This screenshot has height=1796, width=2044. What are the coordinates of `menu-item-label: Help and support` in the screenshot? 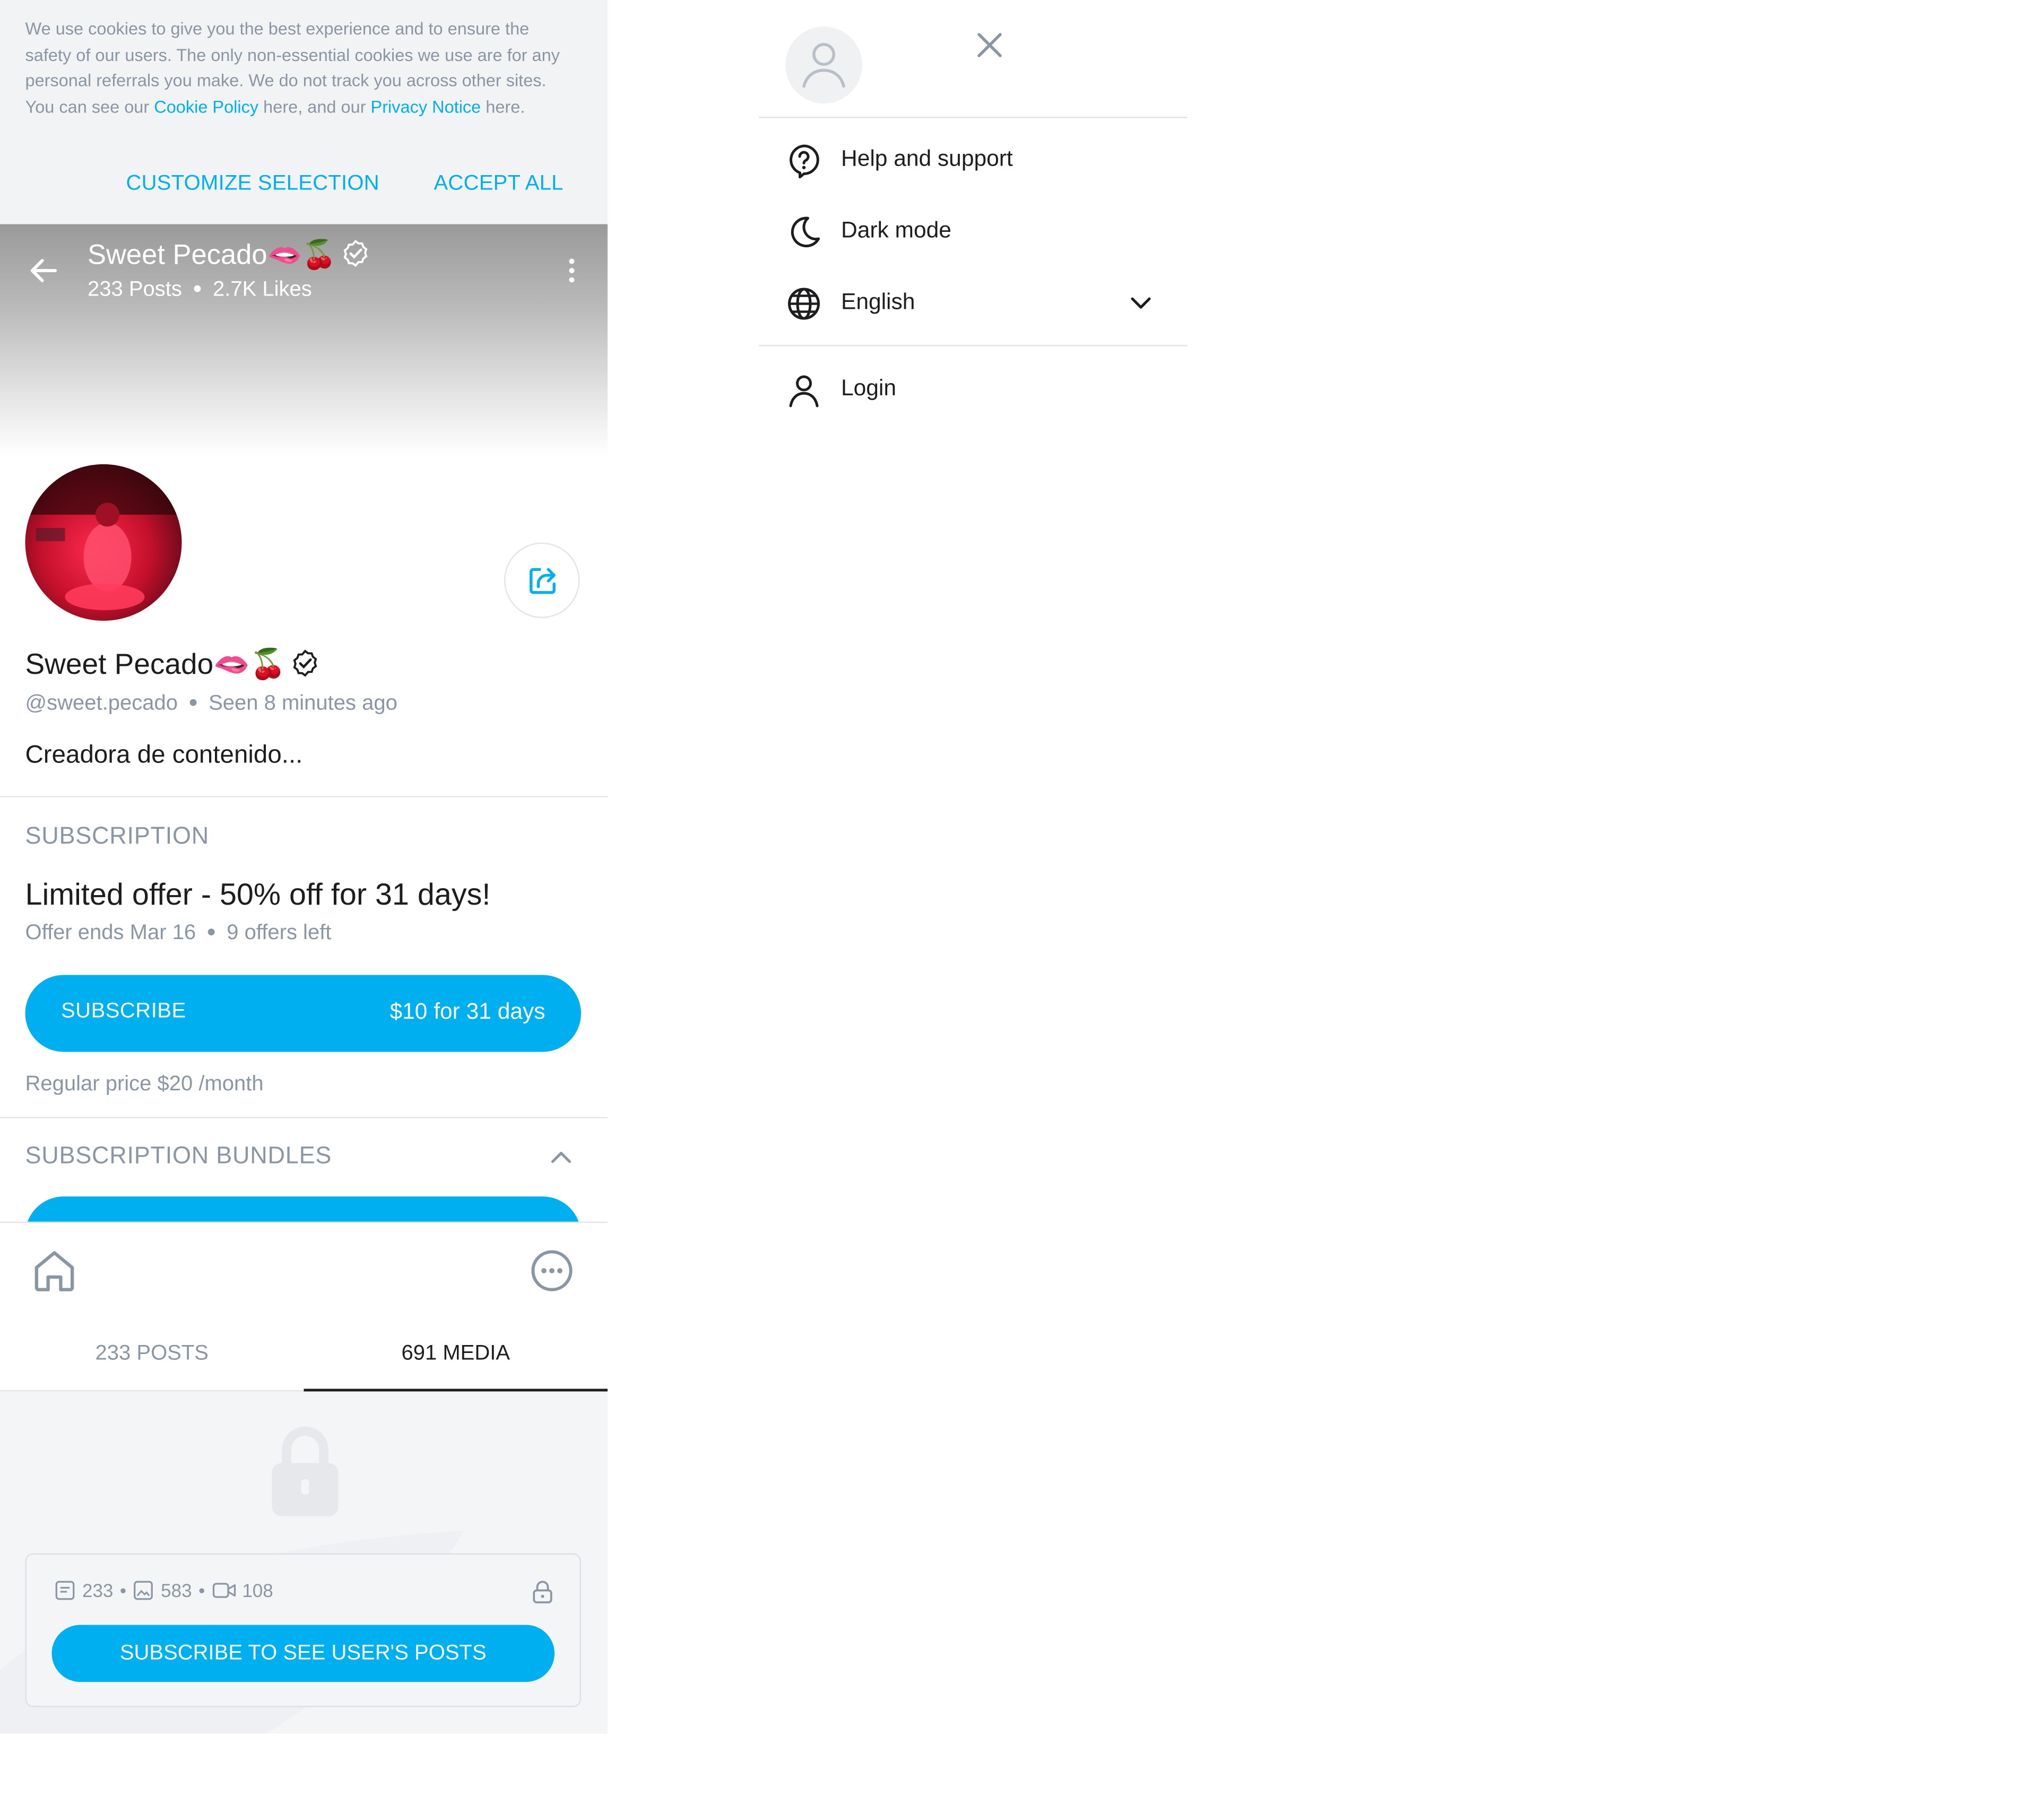 It's located at (927, 158).